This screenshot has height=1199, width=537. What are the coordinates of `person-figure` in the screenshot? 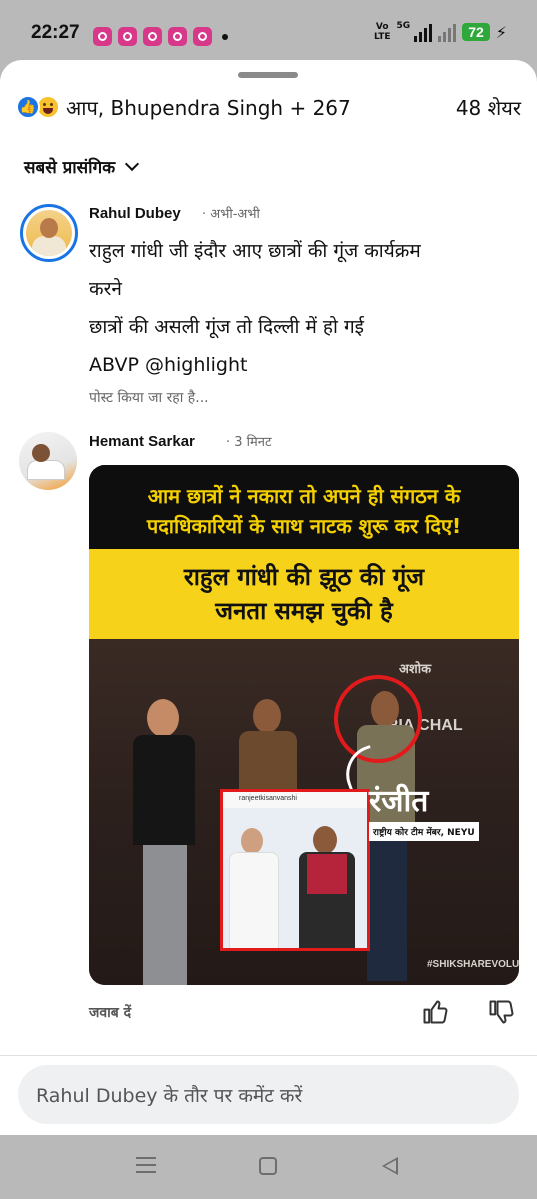 It's located at (164, 842).